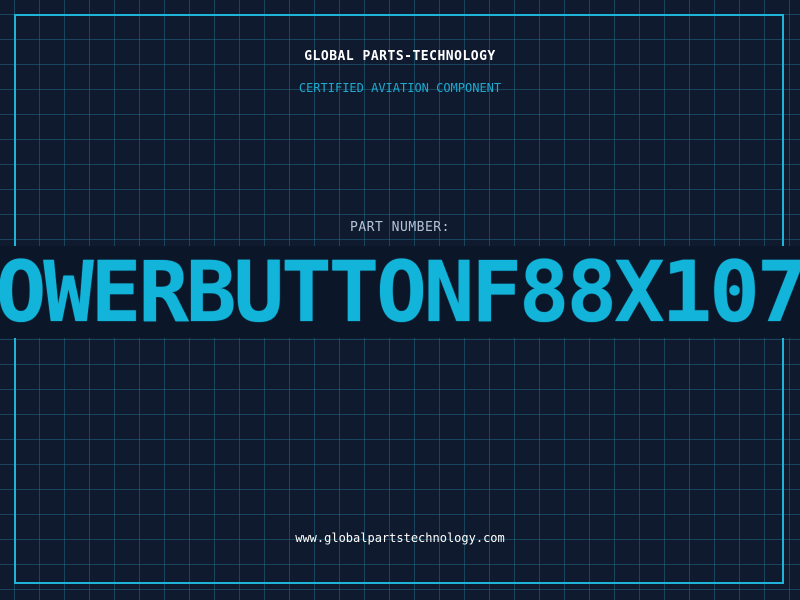 This screenshot has width=800, height=600. Describe the element at coordinates (400, 538) in the screenshot. I see `website-link: www.globalpartstechnology.com` at that location.